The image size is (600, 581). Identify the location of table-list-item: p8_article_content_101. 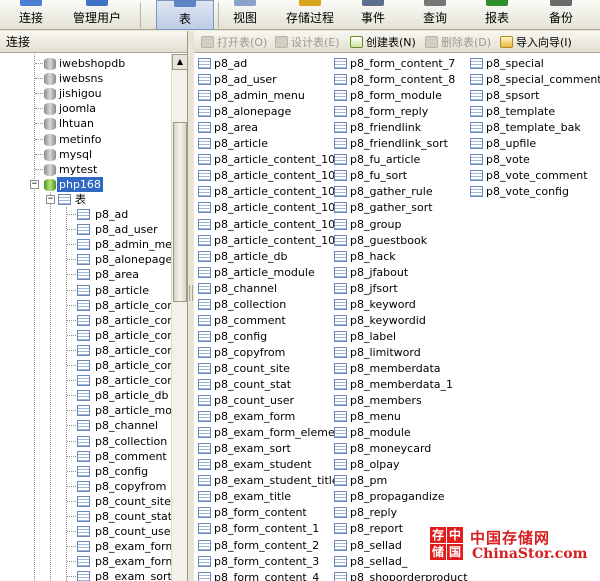
(269, 176).